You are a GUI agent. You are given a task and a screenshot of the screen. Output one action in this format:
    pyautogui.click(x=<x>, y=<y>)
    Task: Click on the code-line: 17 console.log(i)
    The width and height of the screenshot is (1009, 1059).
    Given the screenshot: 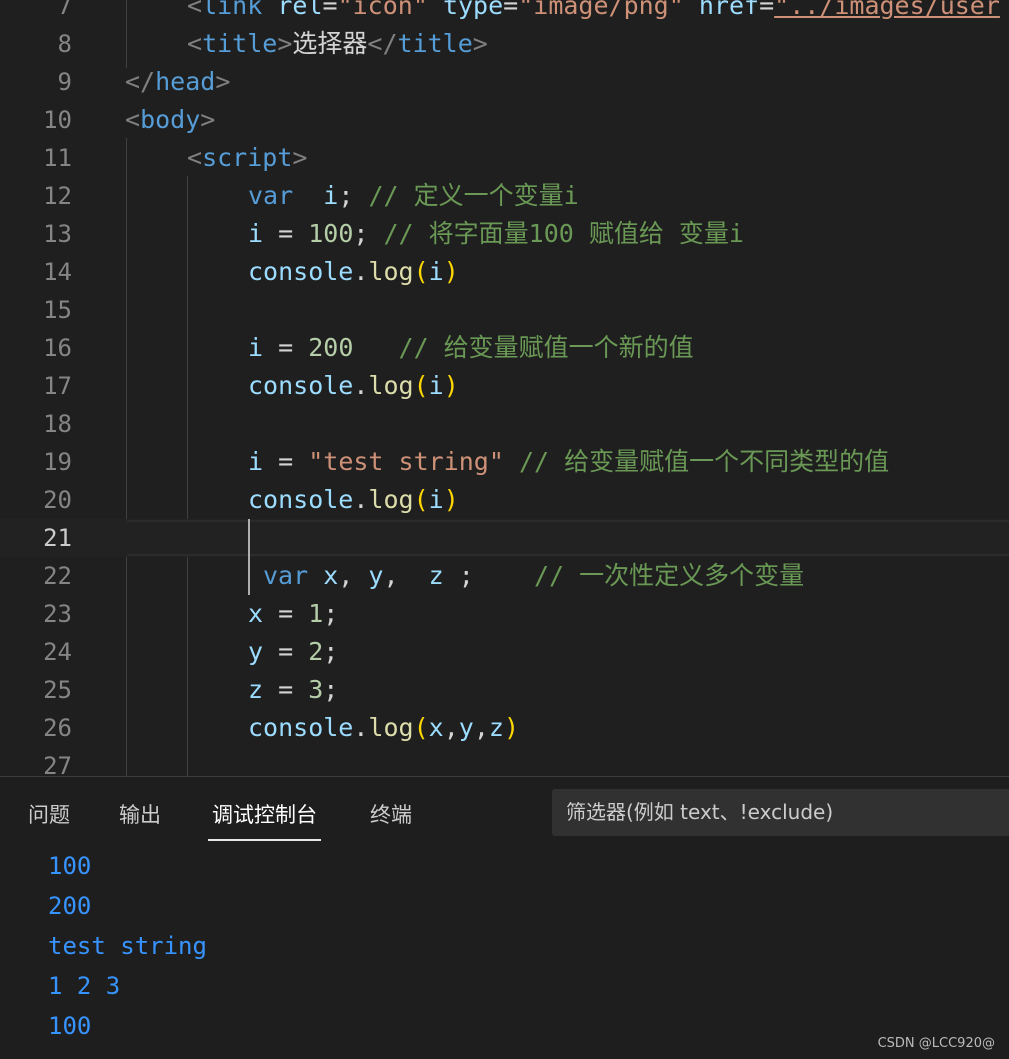 What is the action you would take?
    pyautogui.click(x=504, y=386)
    